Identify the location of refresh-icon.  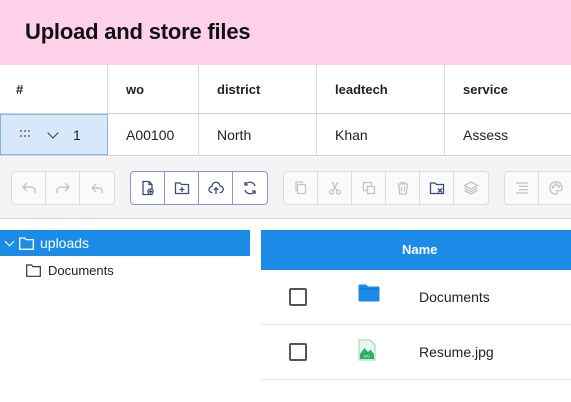
(250, 188).